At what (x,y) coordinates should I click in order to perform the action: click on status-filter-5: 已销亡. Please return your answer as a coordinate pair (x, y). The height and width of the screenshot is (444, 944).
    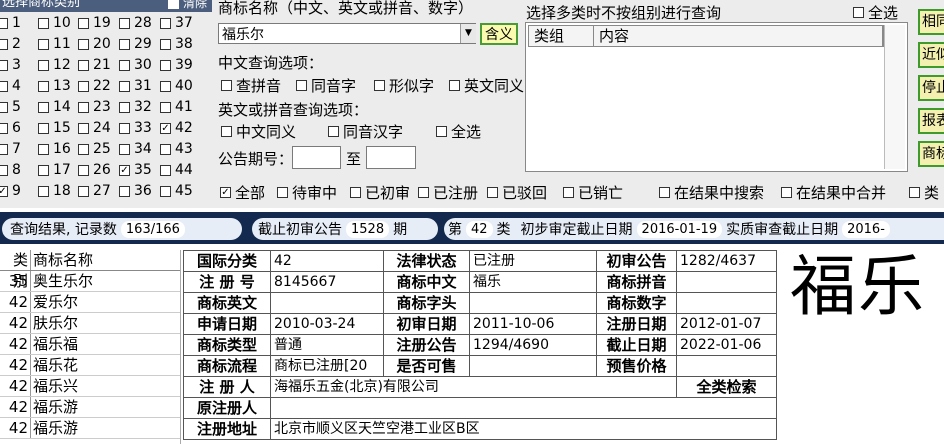
    Looking at the image, I should click on (593, 192).